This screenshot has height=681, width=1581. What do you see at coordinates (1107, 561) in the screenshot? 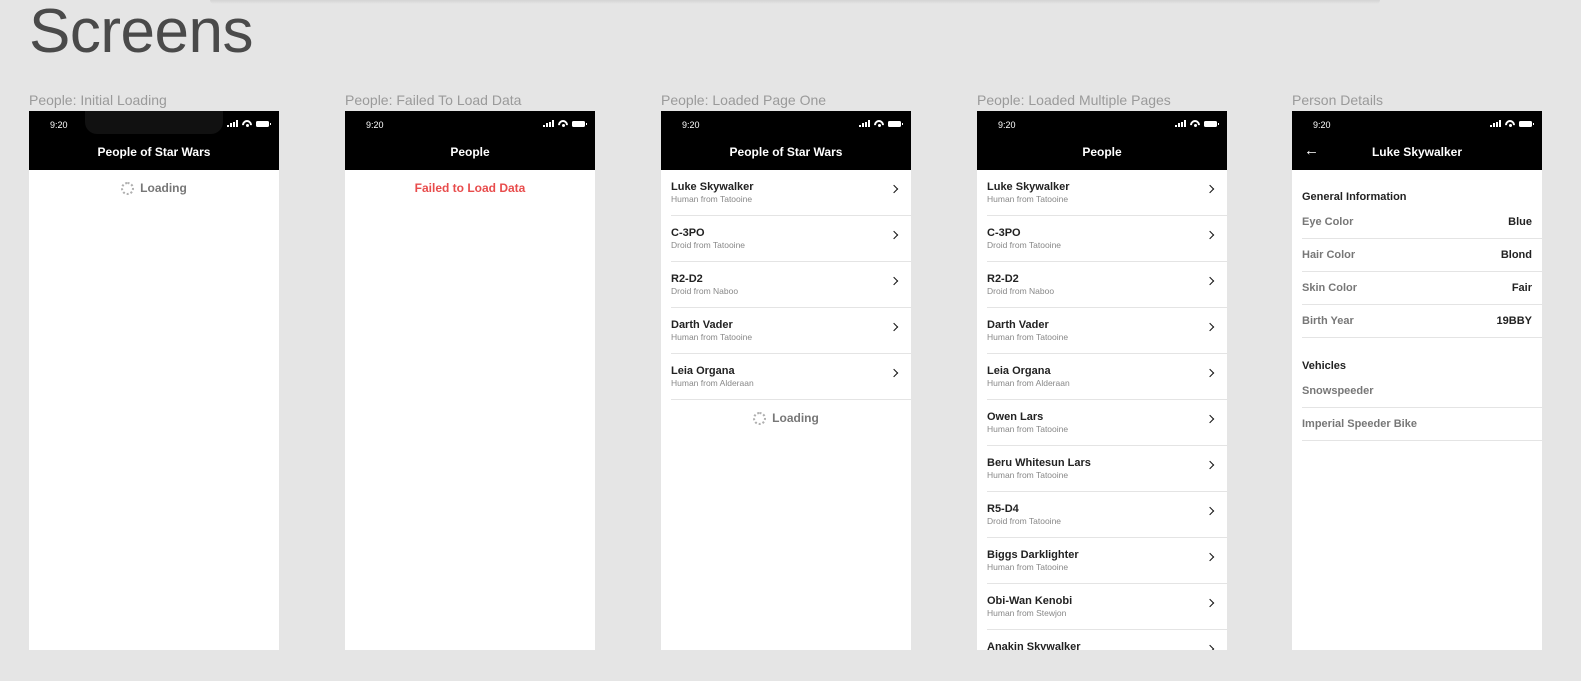
I see `person-row: Biggs Darklighter Human from Tatooine` at bounding box center [1107, 561].